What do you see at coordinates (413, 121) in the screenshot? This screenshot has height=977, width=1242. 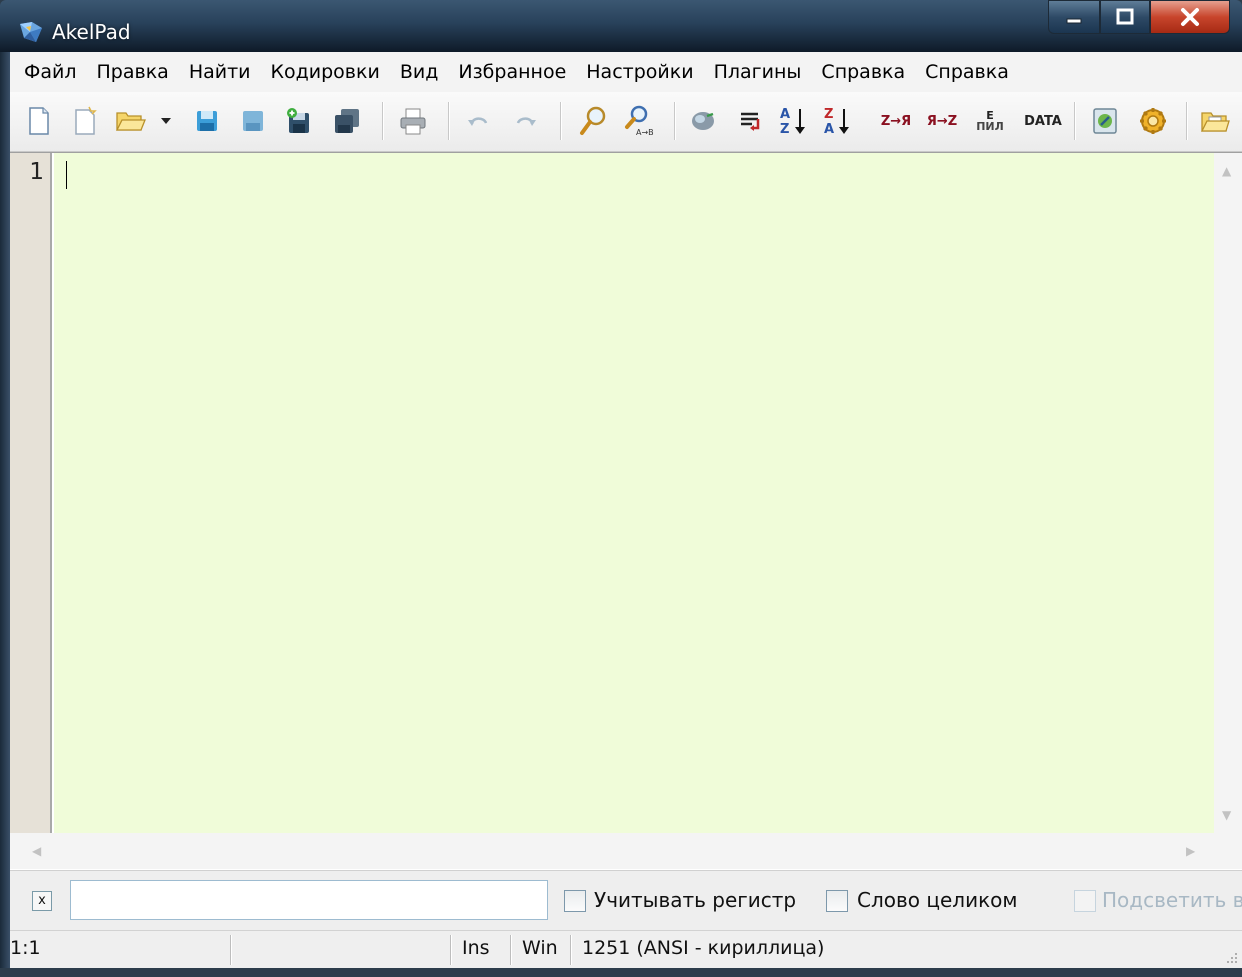 I see `print-button` at bounding box center [413, 121].